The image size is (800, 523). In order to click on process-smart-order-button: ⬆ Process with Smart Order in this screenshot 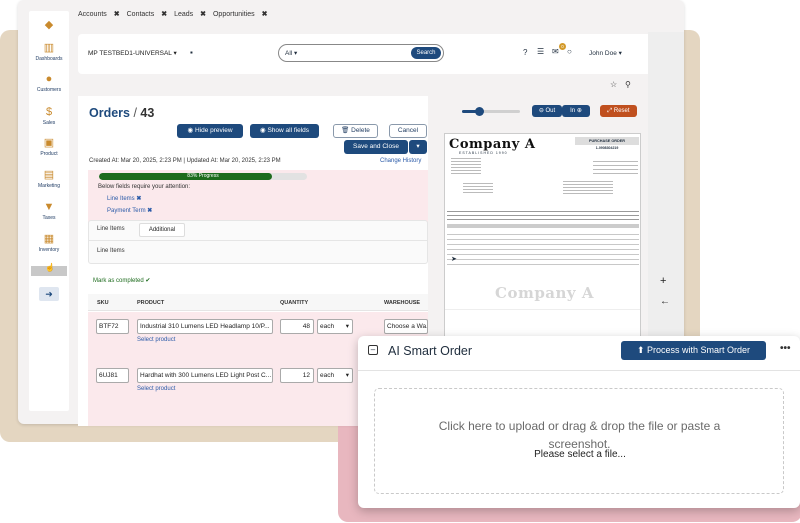, I will do `click(693, 350)`.